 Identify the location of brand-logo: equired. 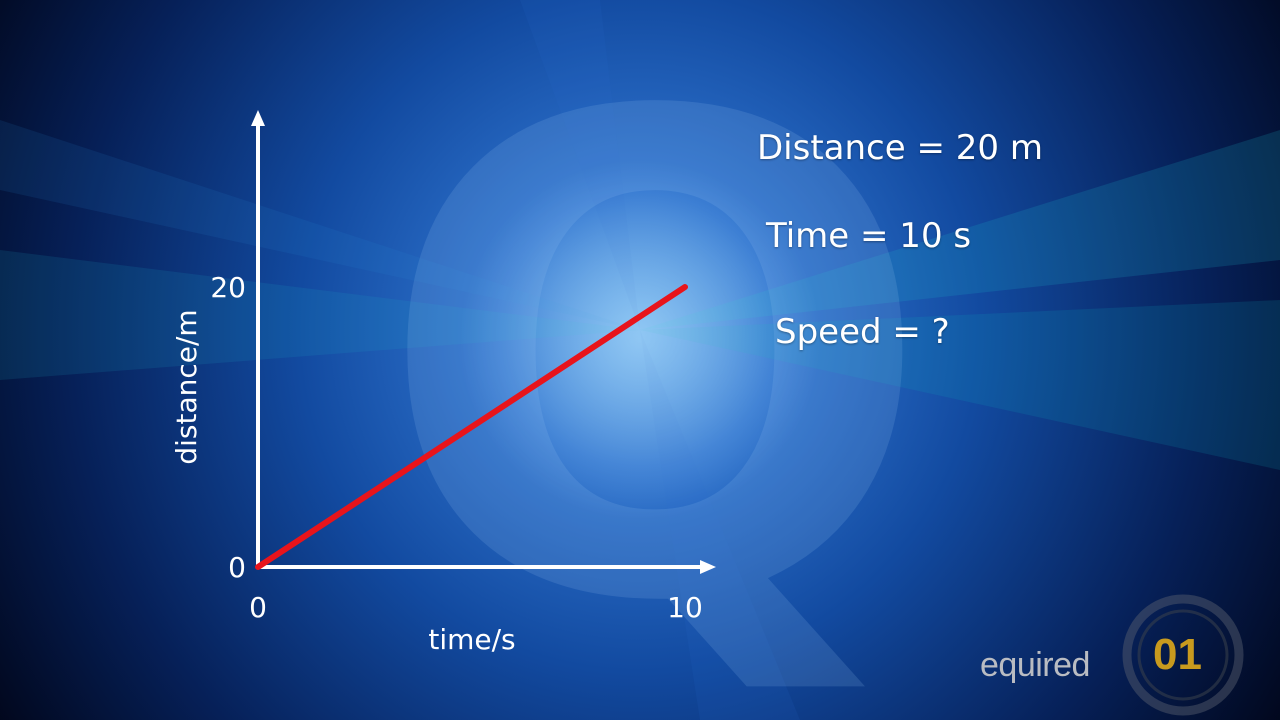
(1035, 665).